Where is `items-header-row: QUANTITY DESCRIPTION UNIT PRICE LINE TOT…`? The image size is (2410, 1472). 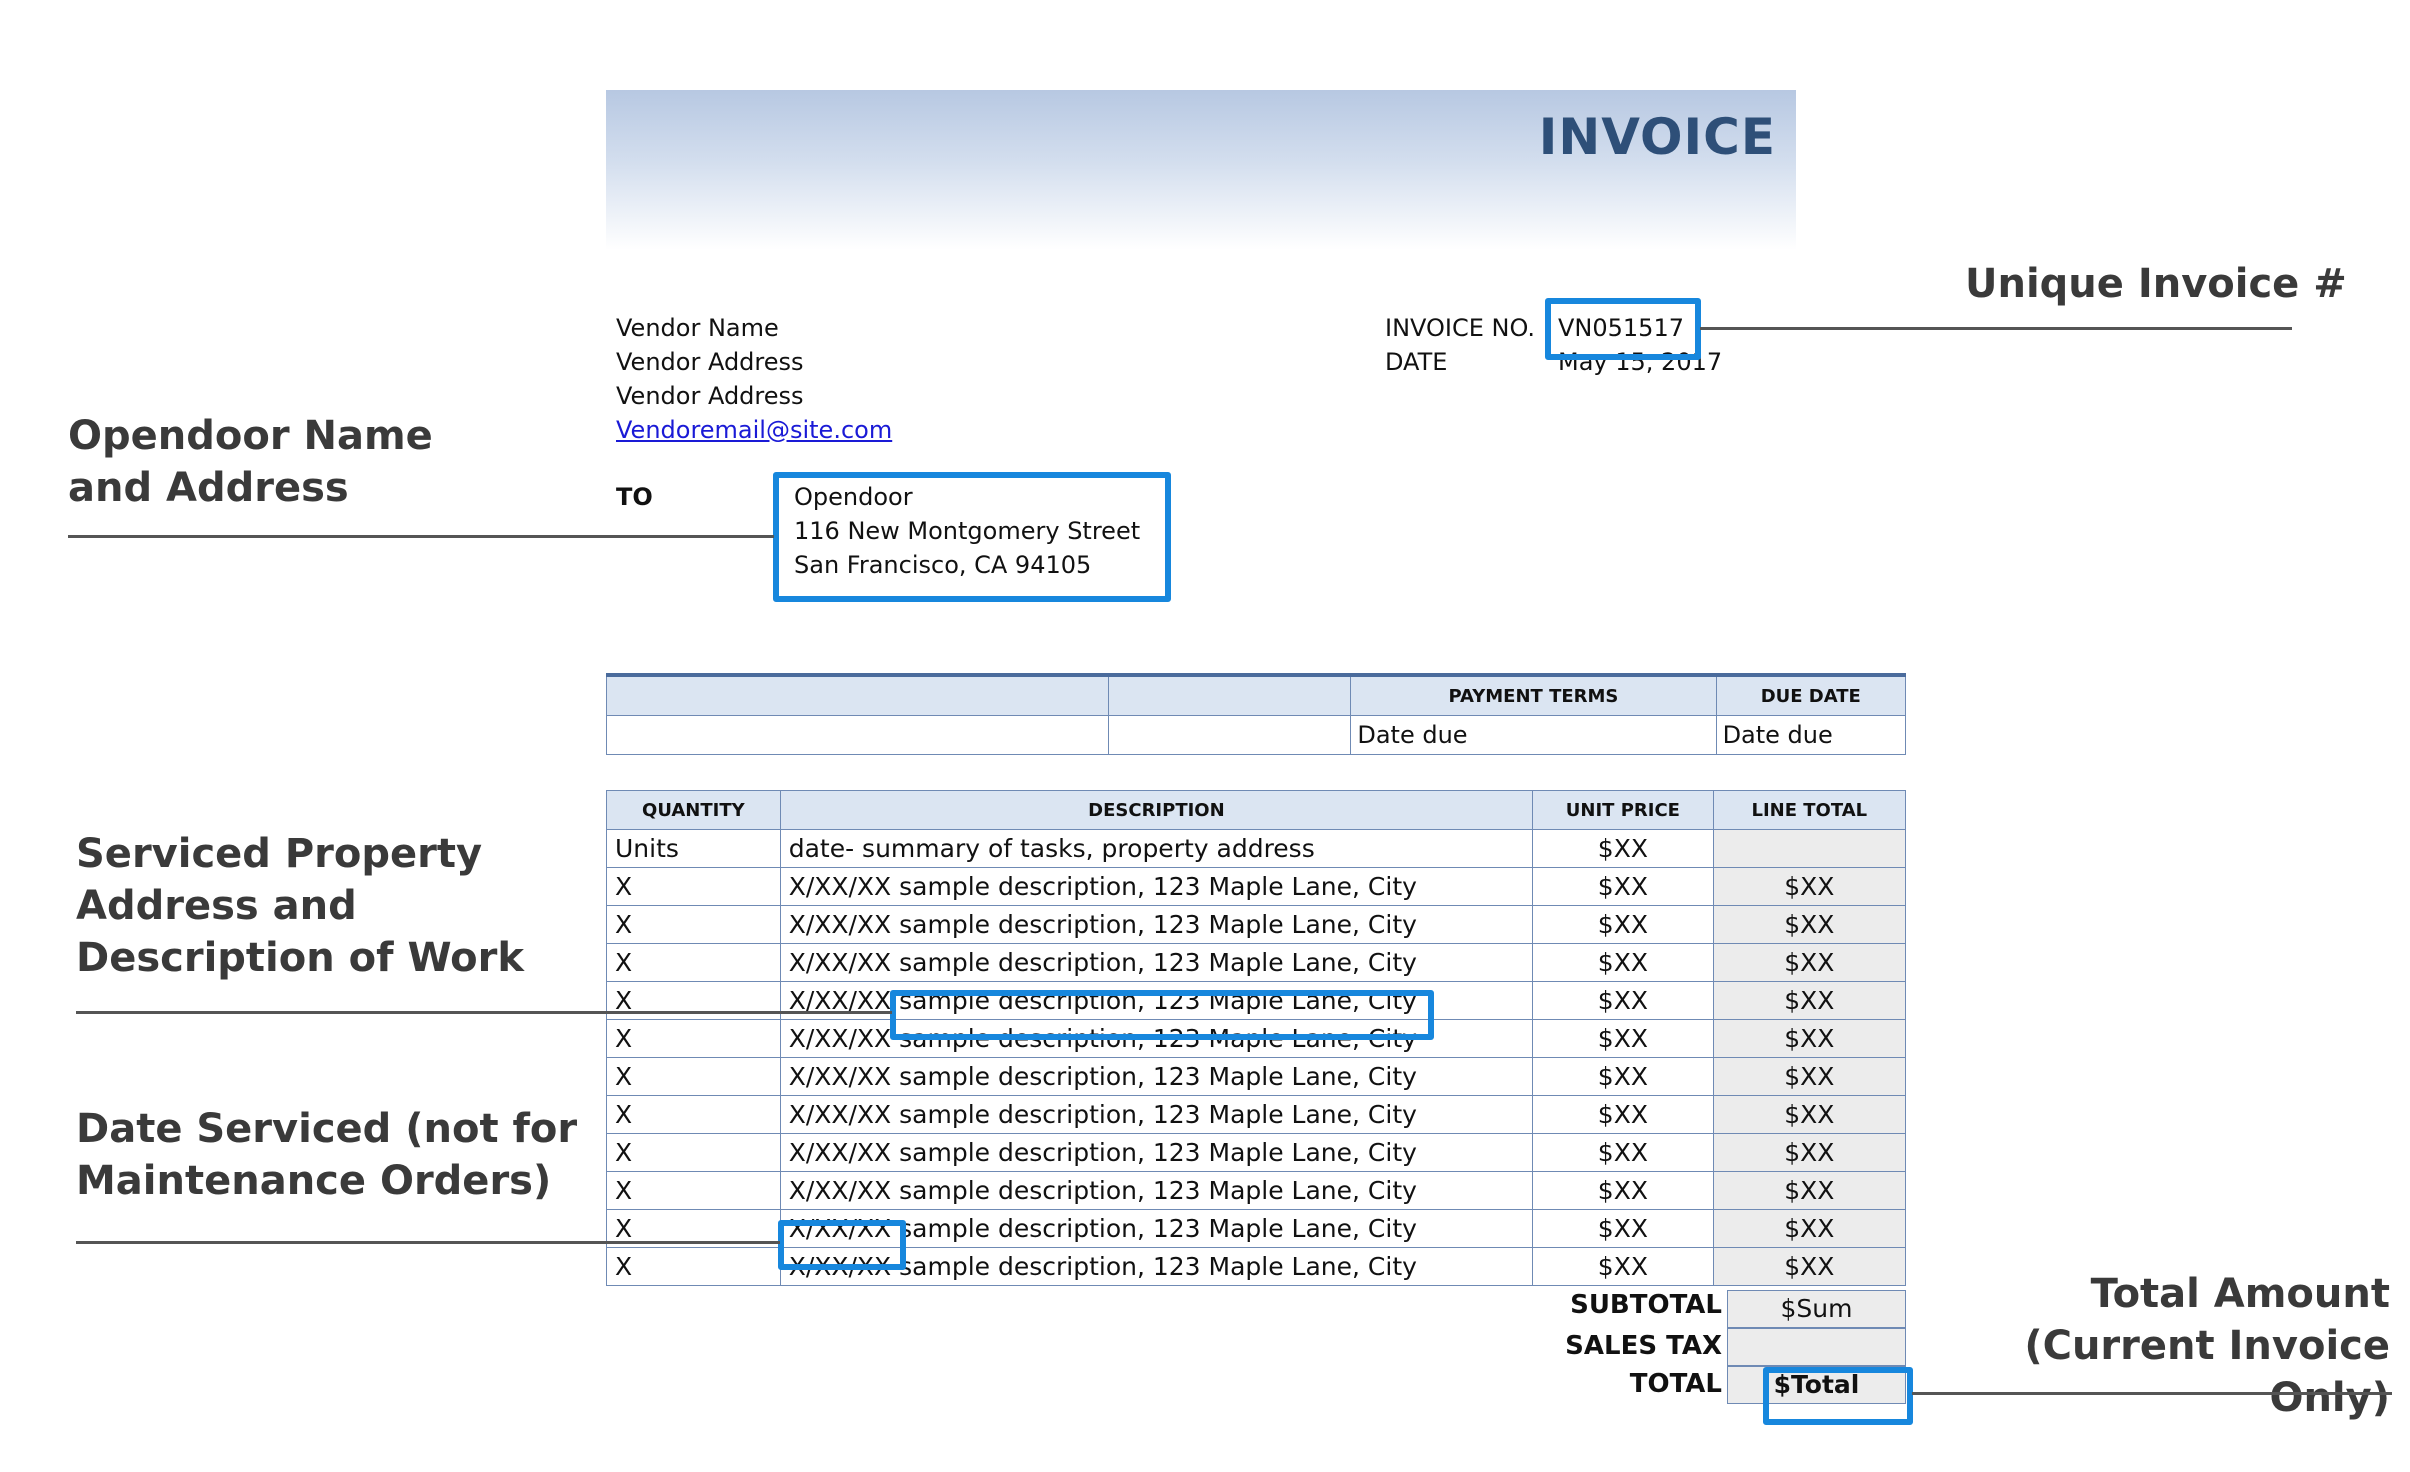 items-header-row: QUANTITY DESCRIPTION UNIT PRICE LINE TOT… is located at coordinates (1256, 810).